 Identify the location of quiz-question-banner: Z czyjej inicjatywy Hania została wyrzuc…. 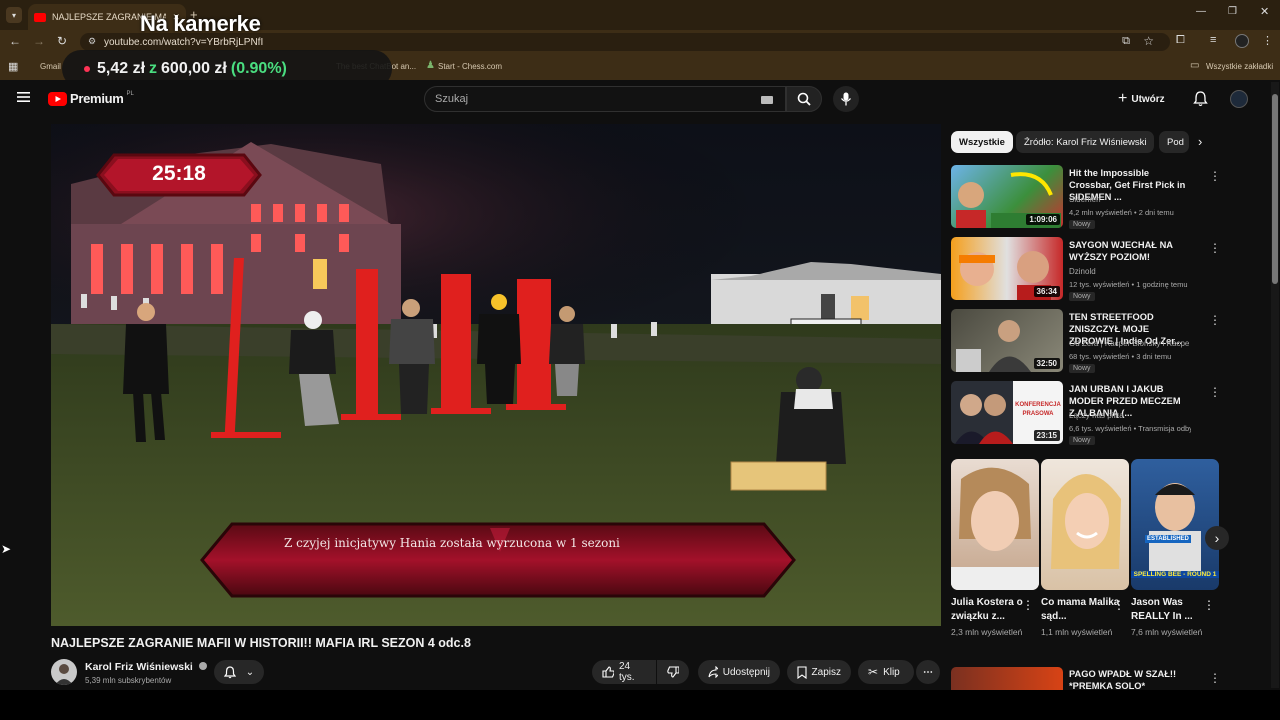
(498, 560).